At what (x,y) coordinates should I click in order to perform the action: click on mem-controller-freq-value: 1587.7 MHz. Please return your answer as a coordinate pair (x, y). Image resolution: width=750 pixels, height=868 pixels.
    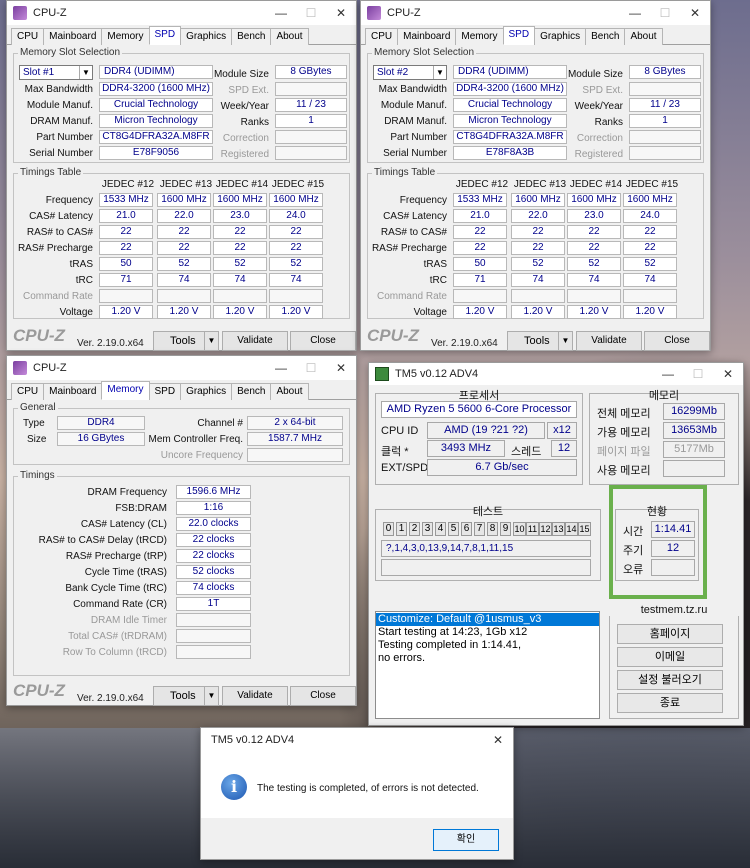
    Looking at the image, I should click on (295, 439).